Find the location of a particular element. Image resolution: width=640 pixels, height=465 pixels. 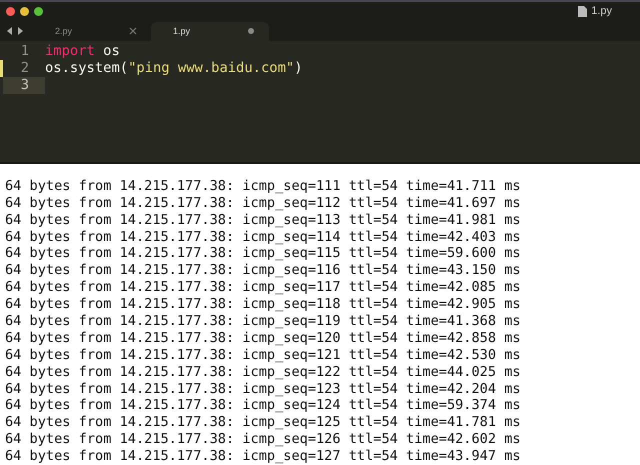

output-line: 64 bytes from 14.215.177.38: icmp_seq=115 ttl=54 time=59.600 ms is located at coordinates (263, 253).